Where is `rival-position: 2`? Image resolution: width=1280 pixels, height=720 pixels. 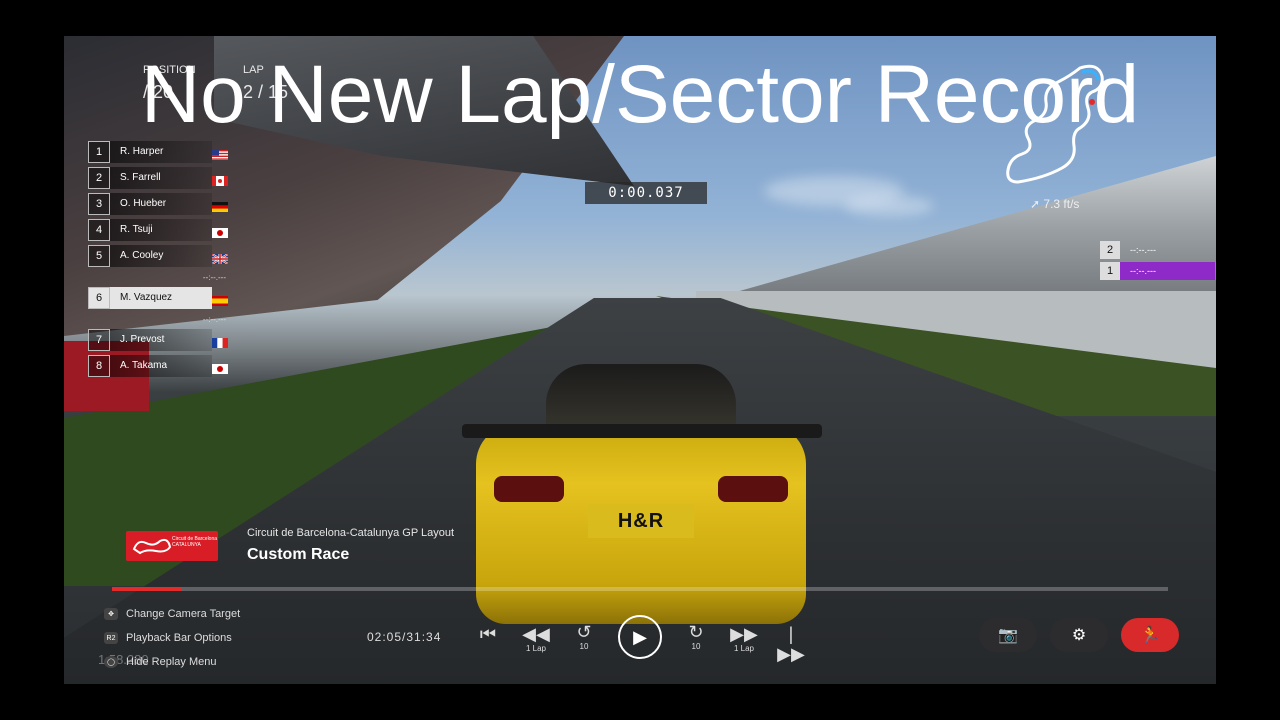
rival-position: 2 is located at coordinates (1110, 250).